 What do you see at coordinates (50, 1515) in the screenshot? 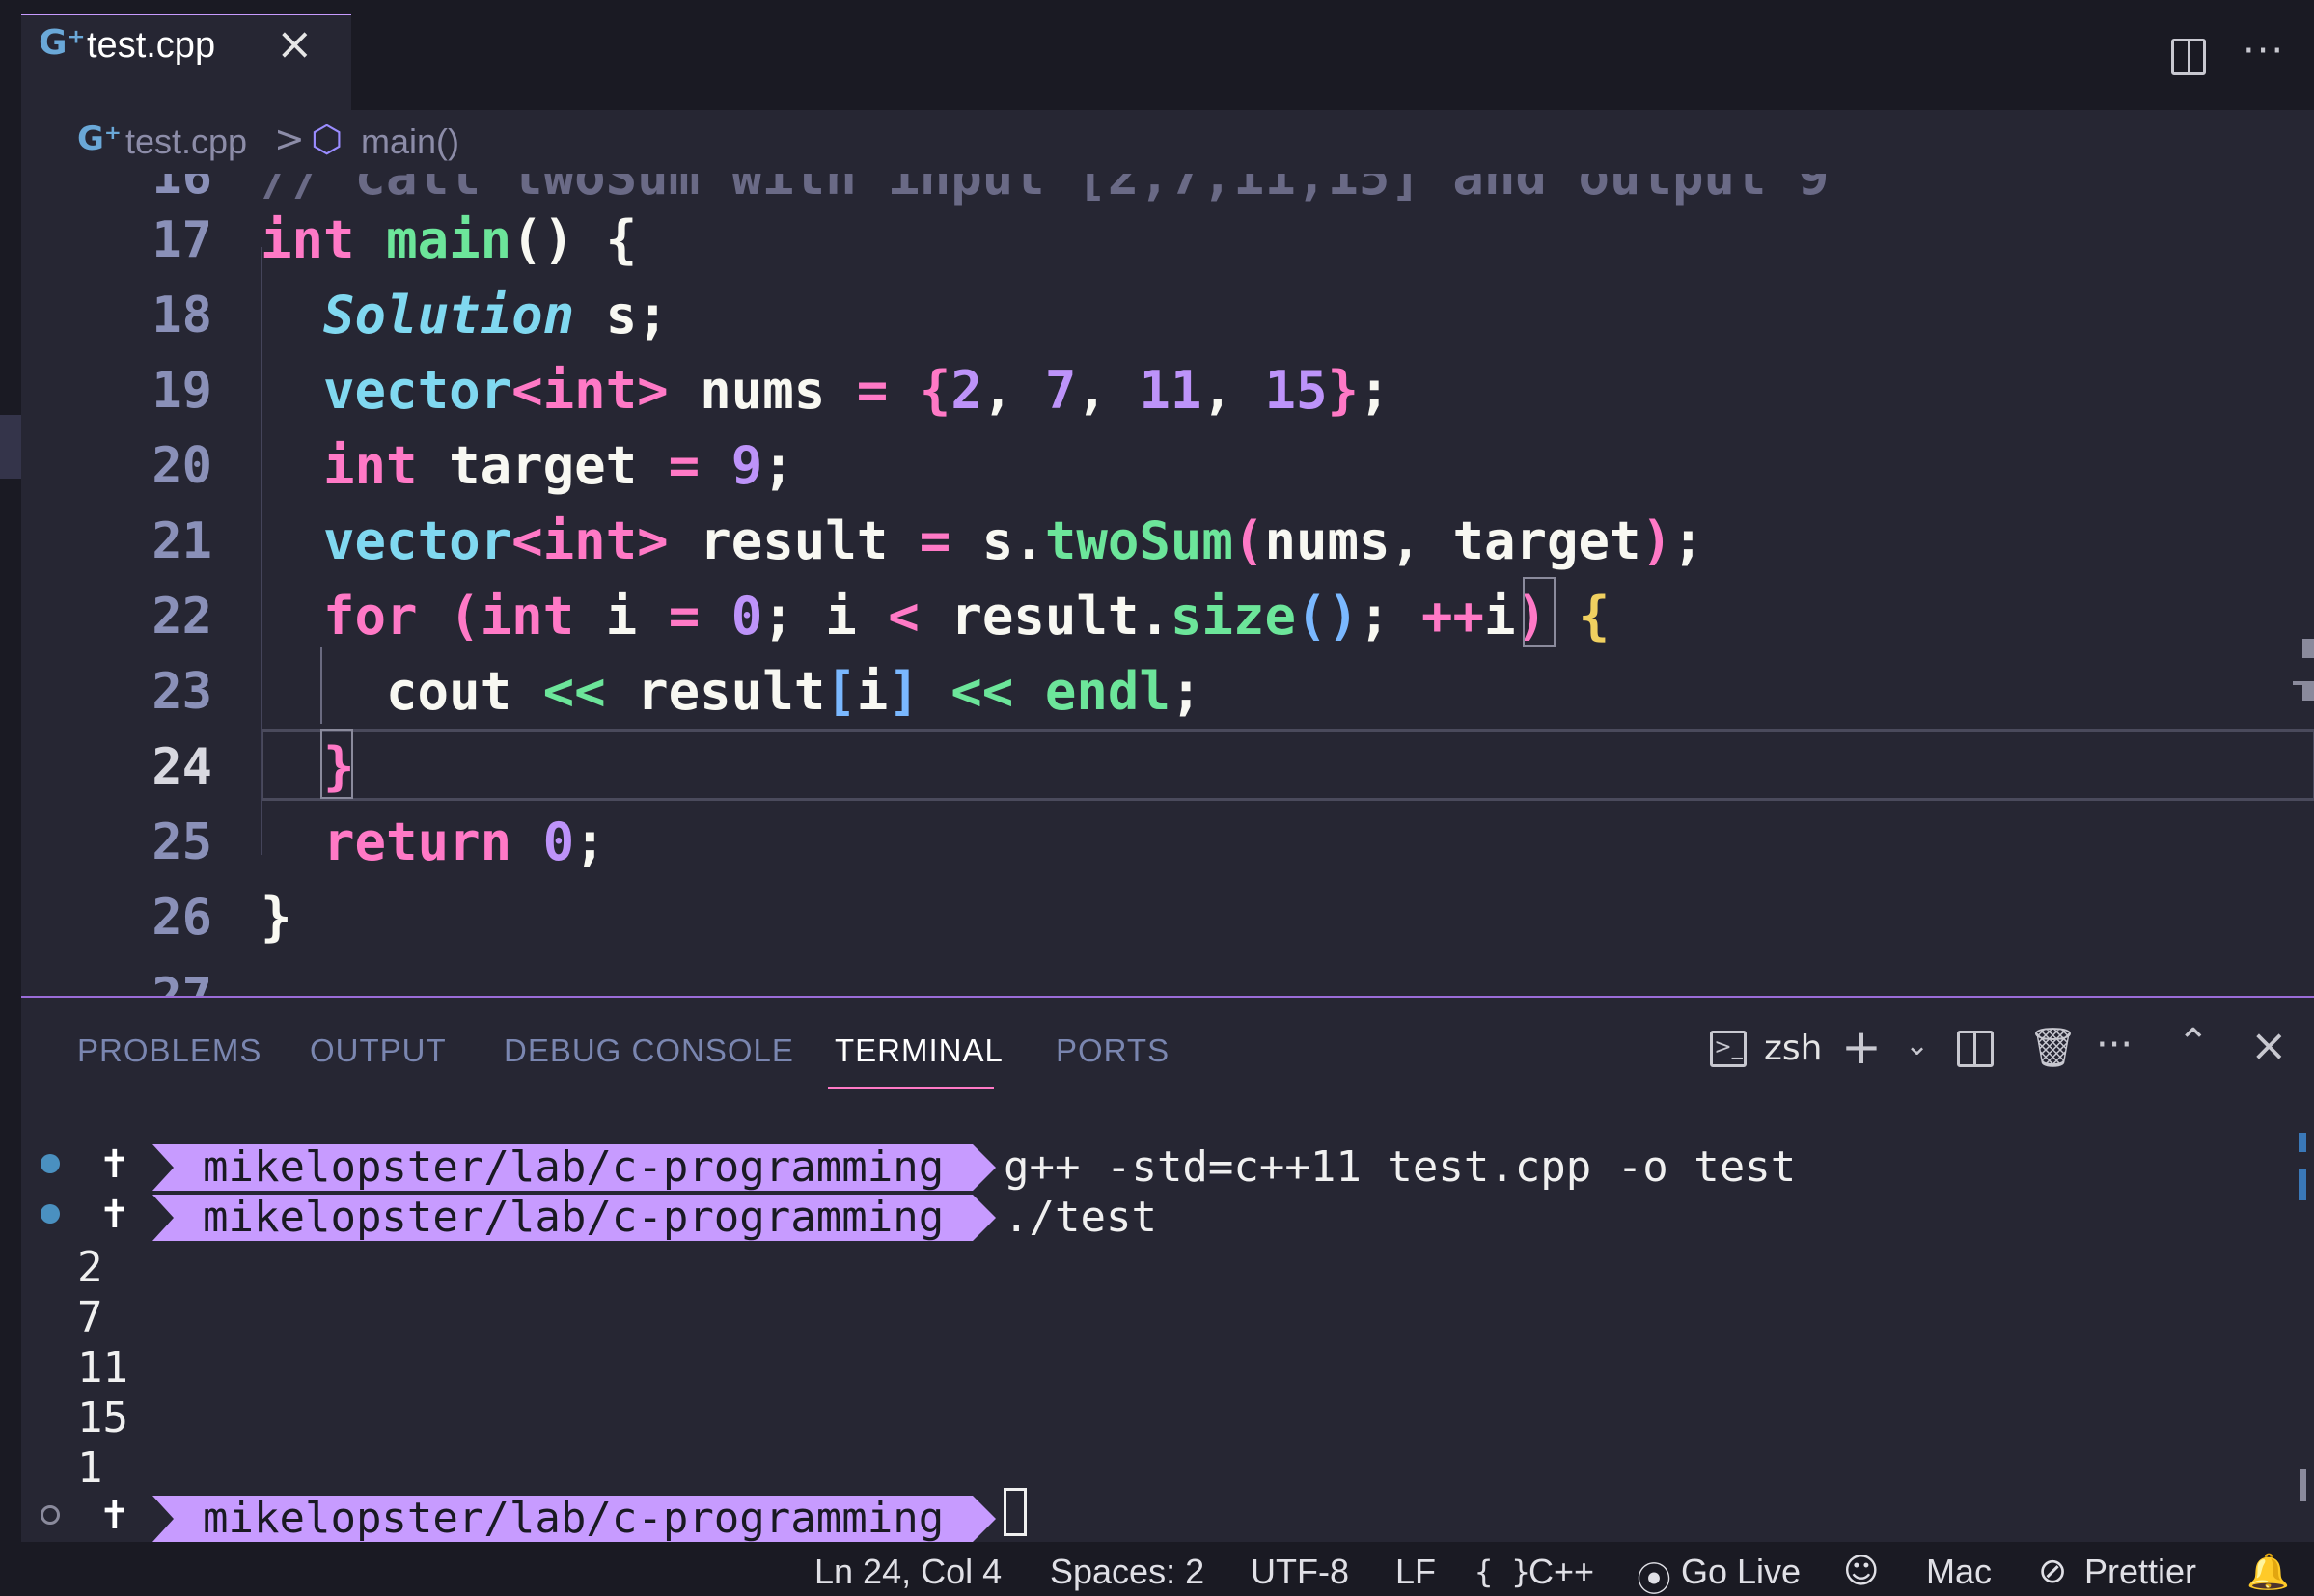
I see `command-pending-dot` at bounding box center [50, 1515].